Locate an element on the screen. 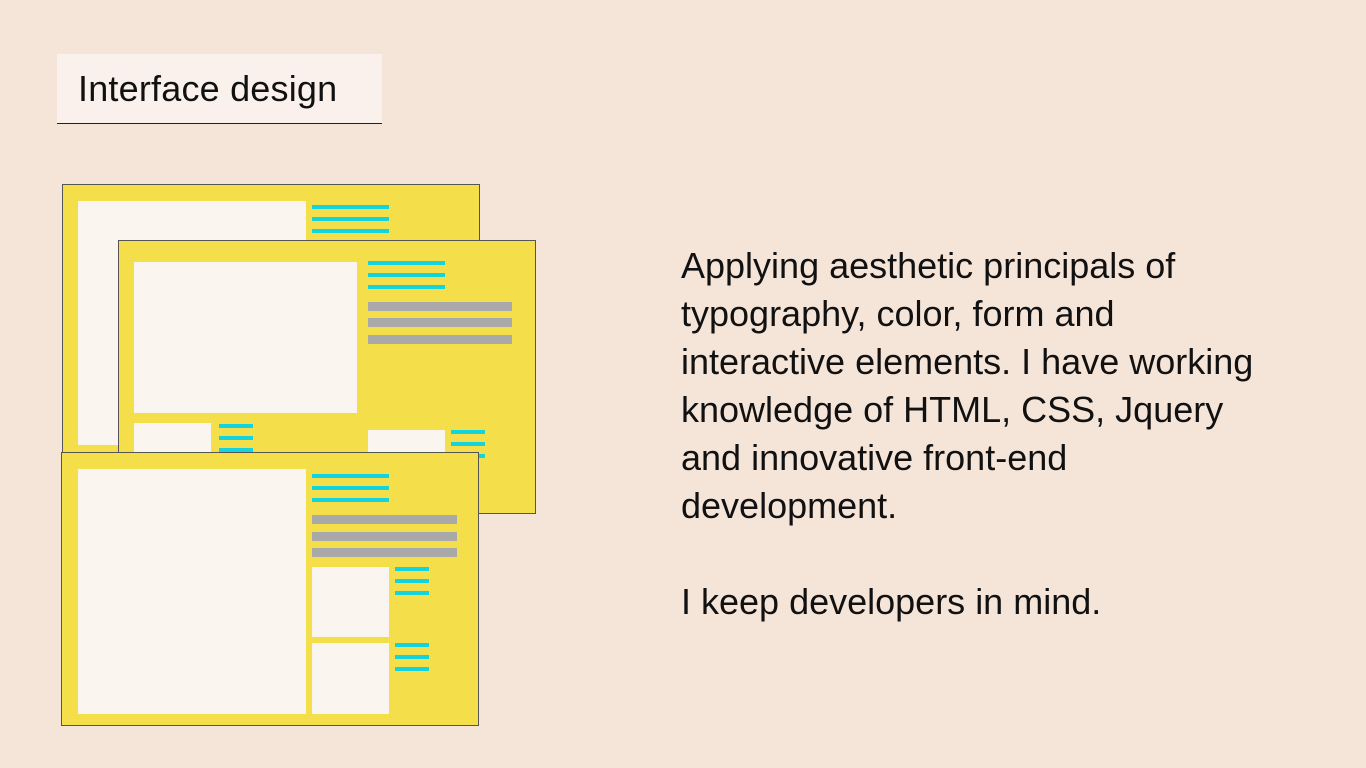 The width and height of the screenshot is (1366, 768). mockup-main-panel is located at coordinates (192, 591).